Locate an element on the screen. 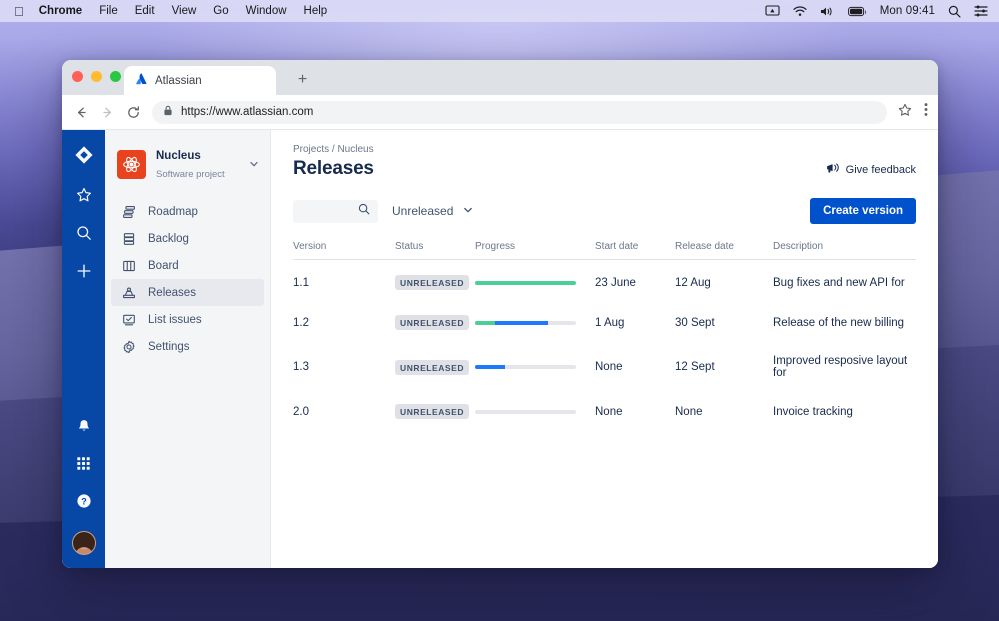  sidebar-item-roadmap: Roadmap is located at coordinates (187, 211).